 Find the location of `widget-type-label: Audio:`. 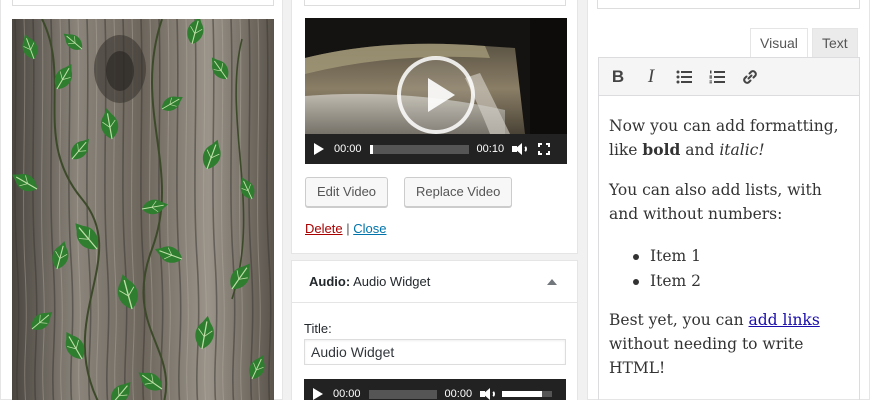

widget-type-label: Audio: is located at coordinates (330, 281).